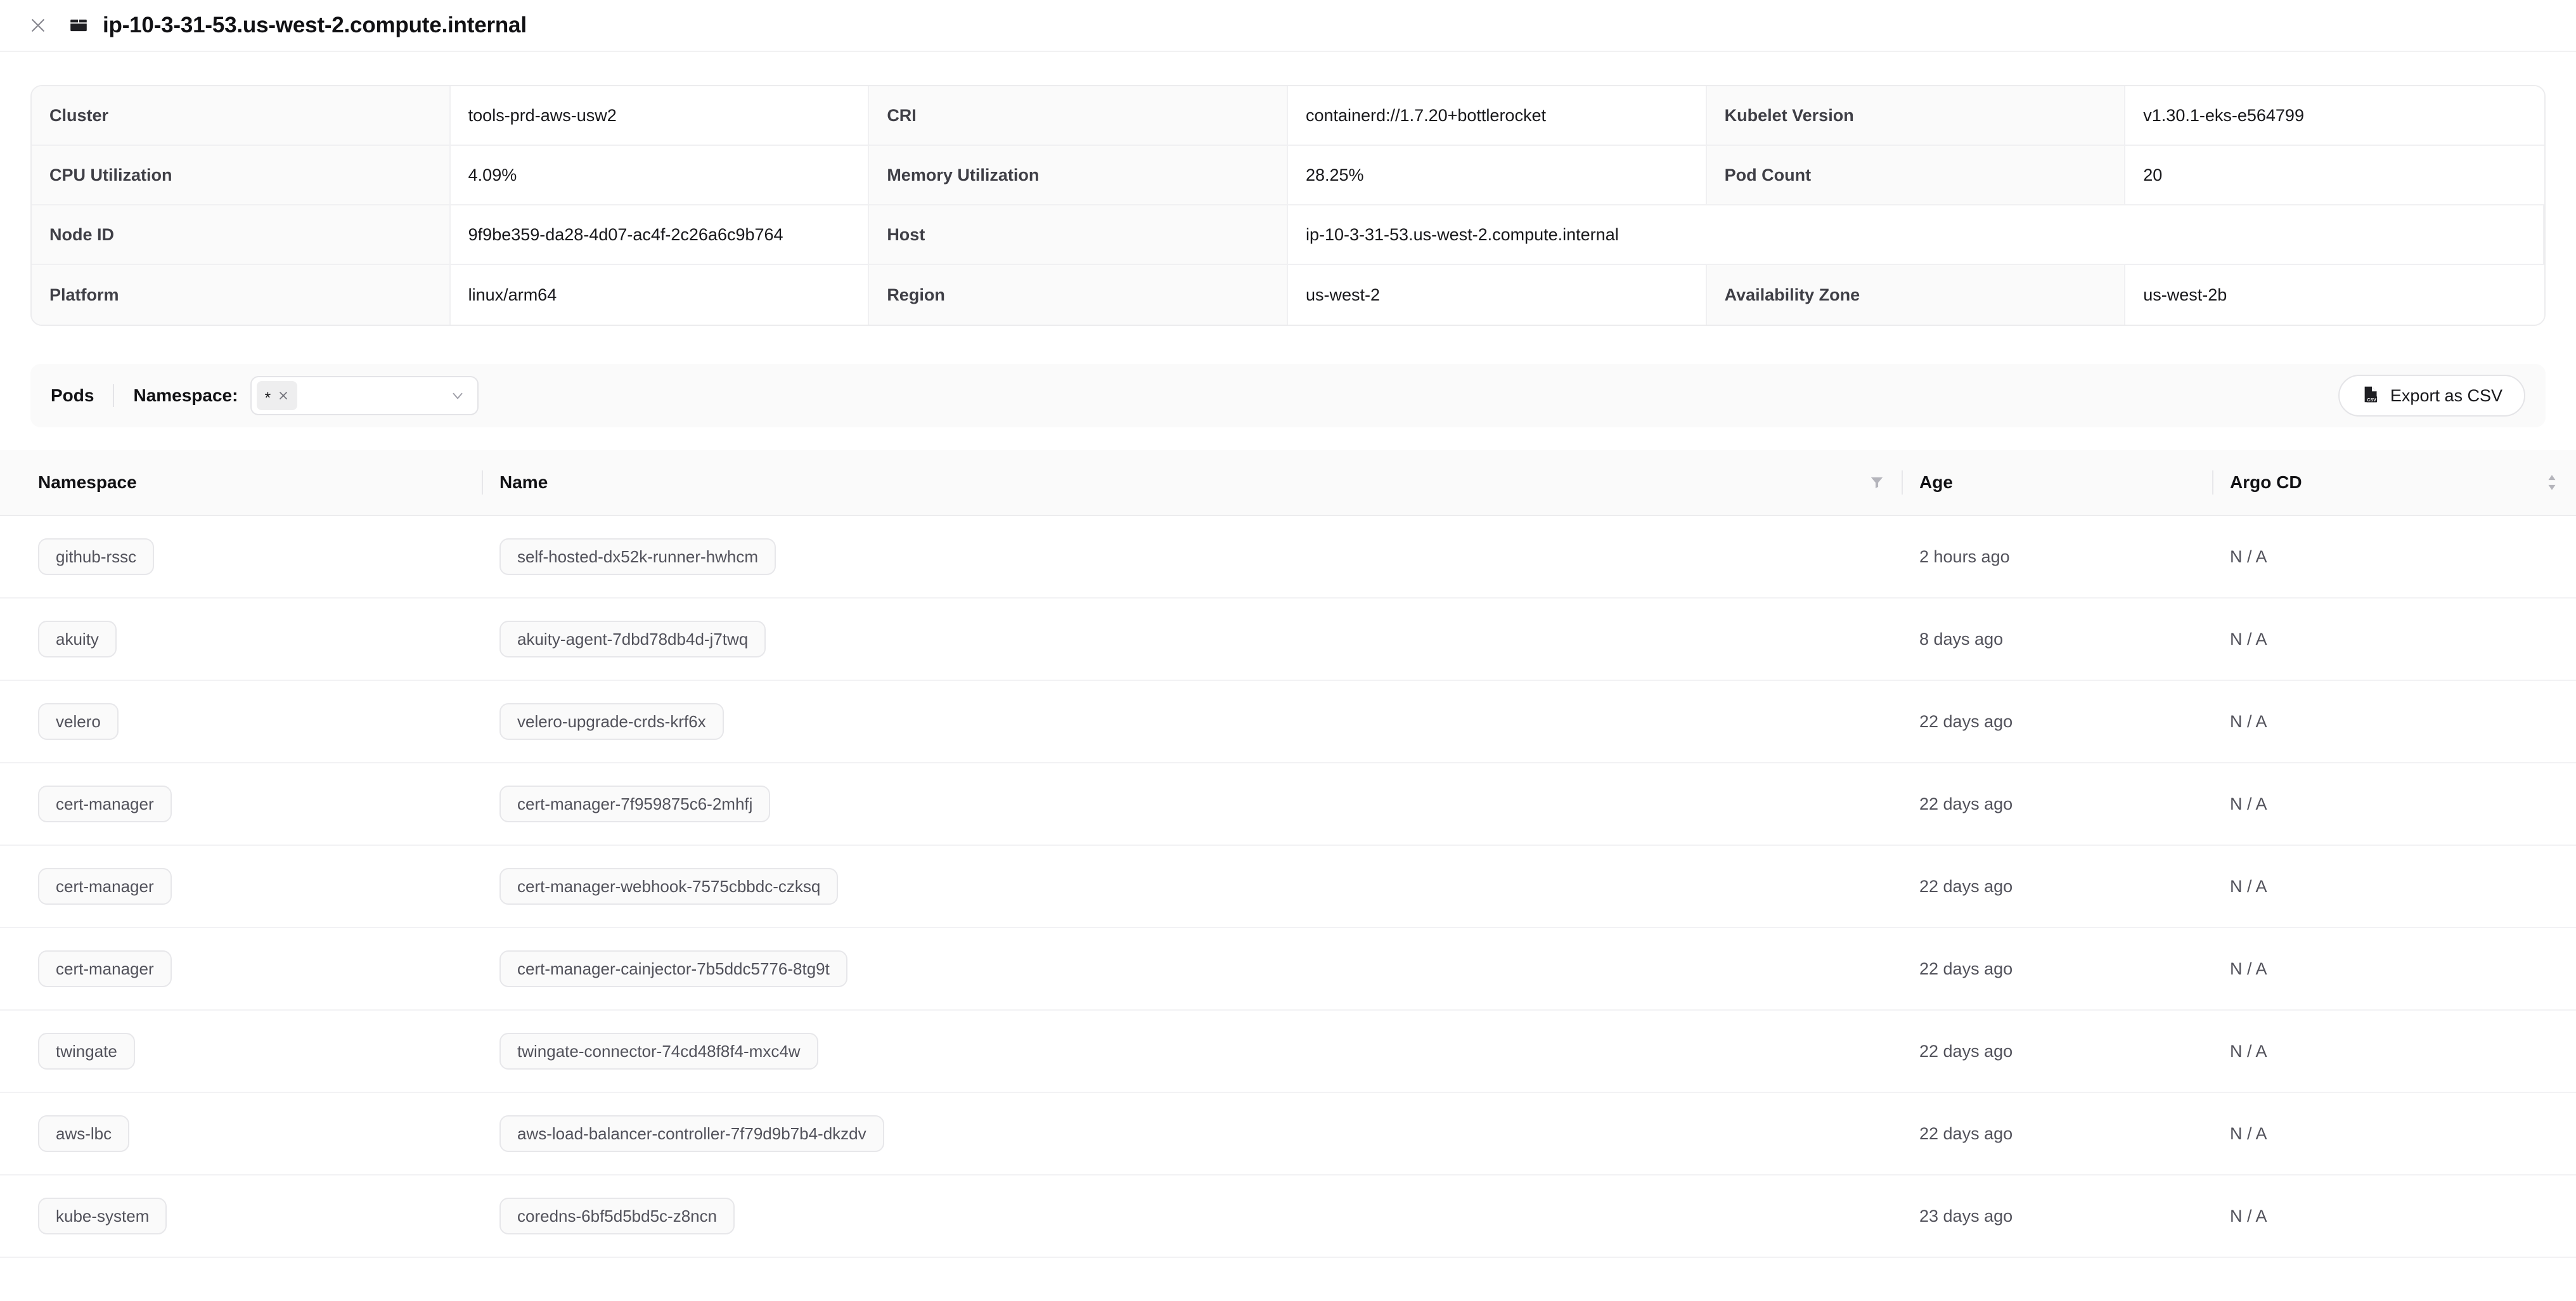 Image resolution: width=2576 pixels, height=1301 pixels. What do you see at coordinates (1192, 1216) in the screenshot?
I see `pod-name-cell: coredns-6bf5d5bd5c-z8ncn` at bounding box center [1192, 1216].